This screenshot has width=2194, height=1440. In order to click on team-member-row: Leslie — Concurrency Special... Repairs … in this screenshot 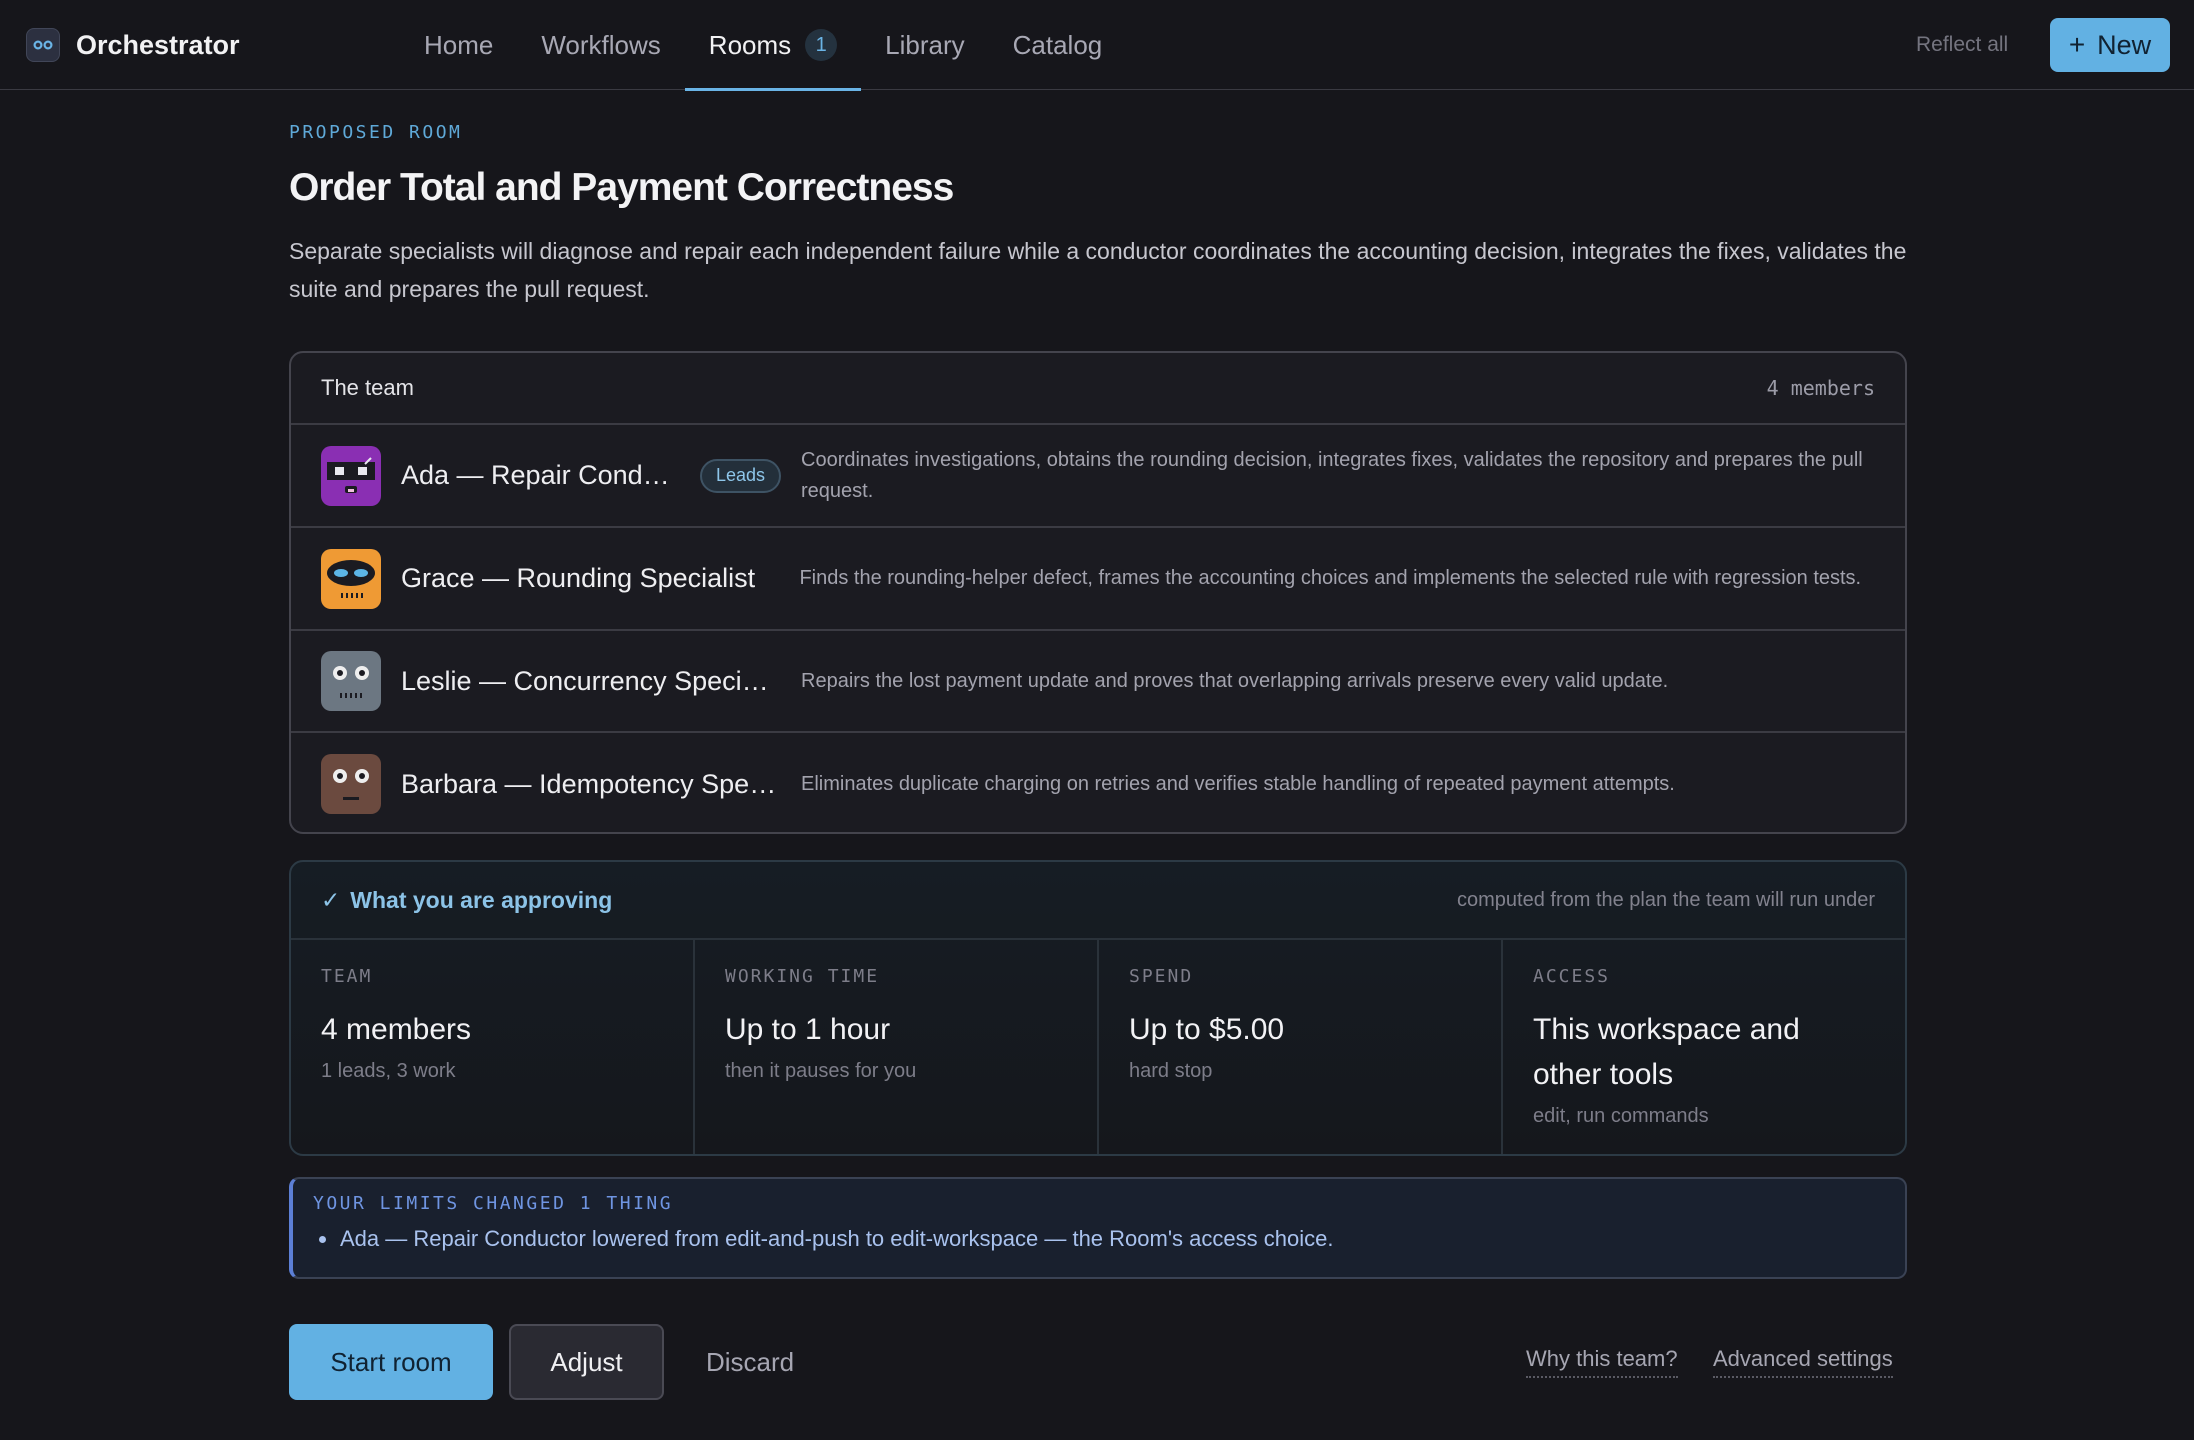, I will do `click(1098, 682)`.